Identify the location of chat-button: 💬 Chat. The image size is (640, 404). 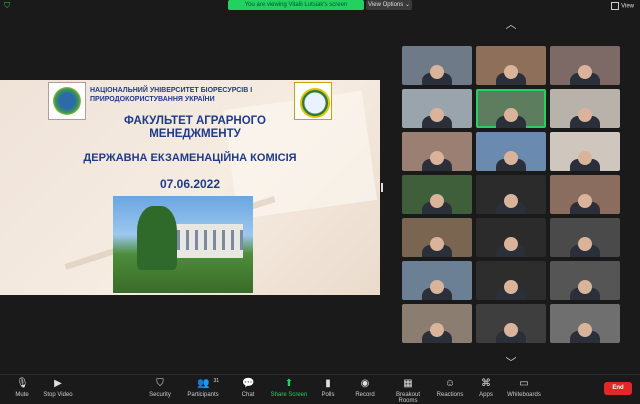
(248, 388).